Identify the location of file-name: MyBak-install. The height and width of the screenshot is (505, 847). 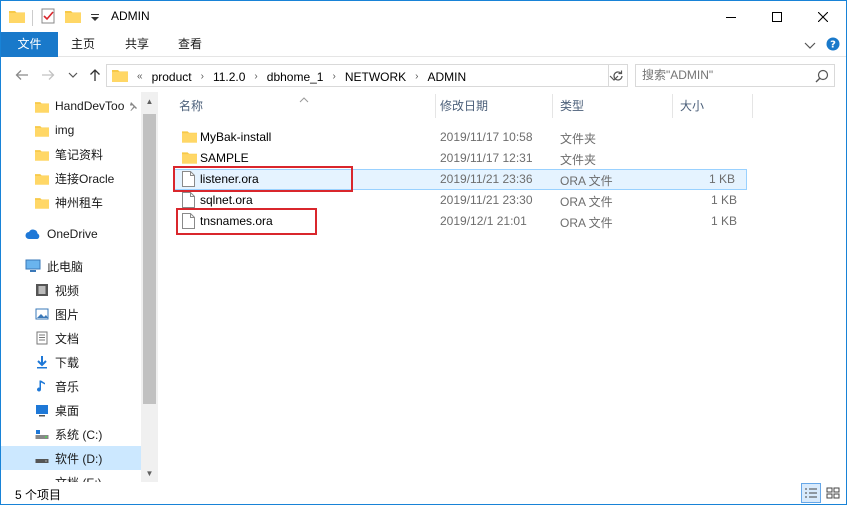
(236, 137).